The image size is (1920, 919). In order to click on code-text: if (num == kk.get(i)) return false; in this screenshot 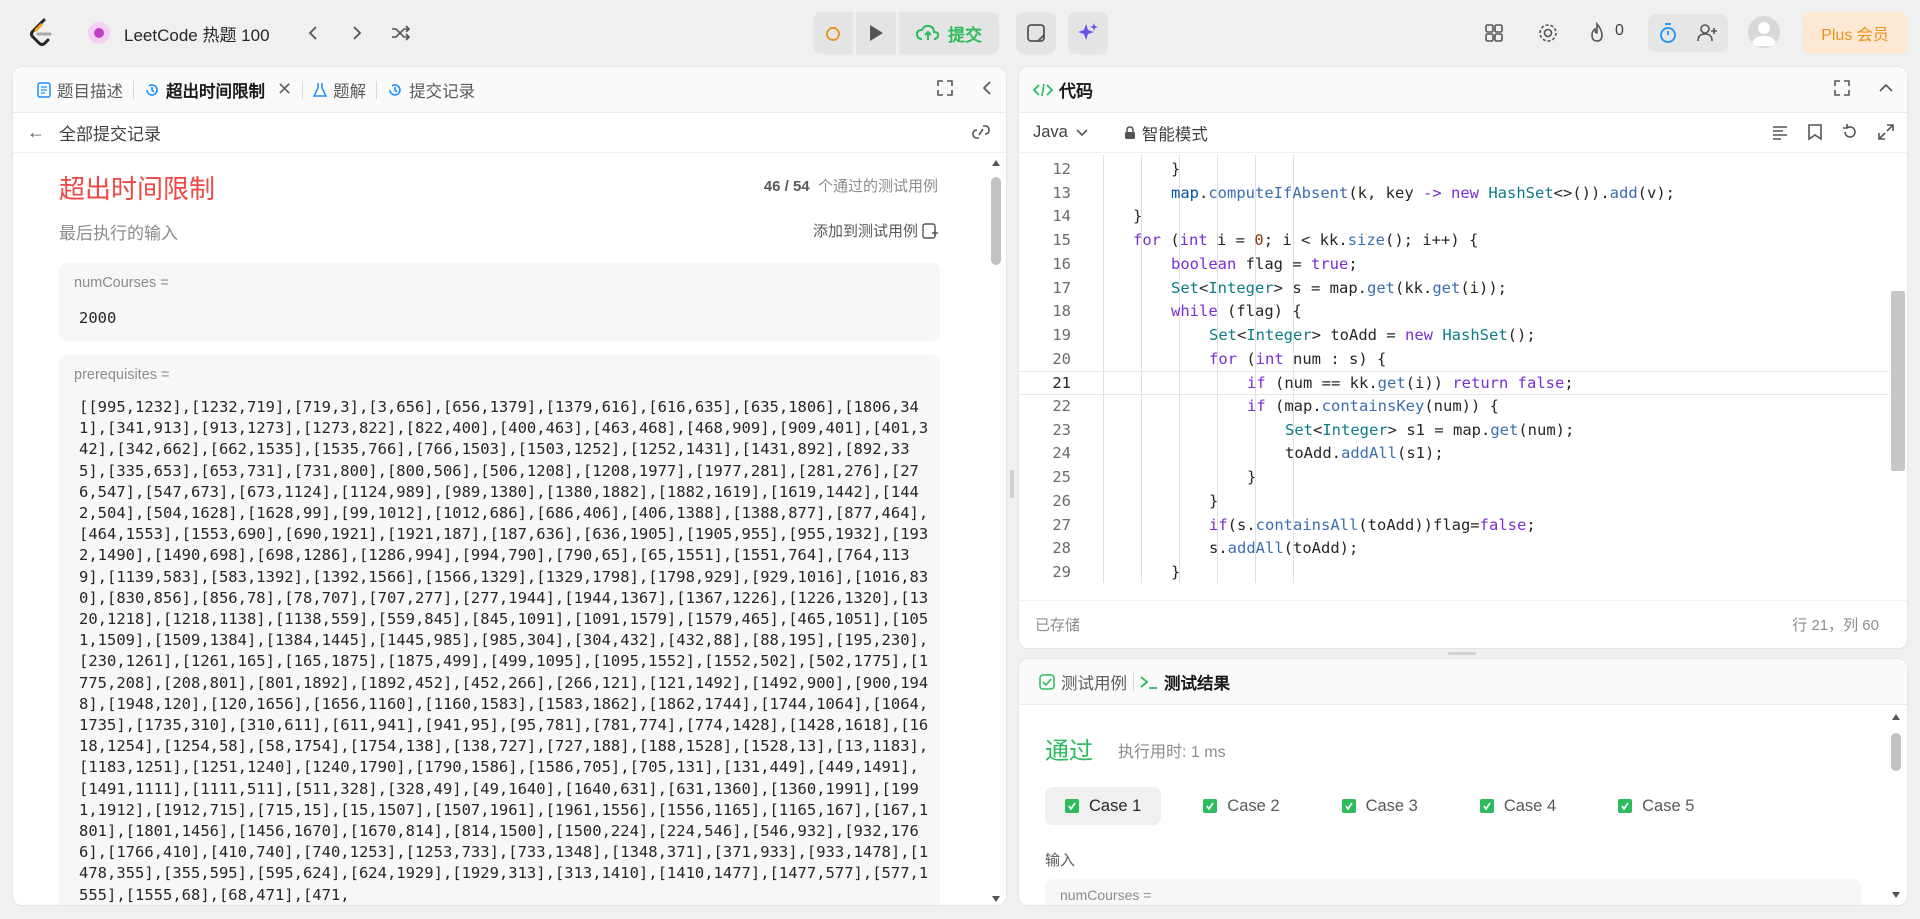, I will do `click(1410, 383)`.